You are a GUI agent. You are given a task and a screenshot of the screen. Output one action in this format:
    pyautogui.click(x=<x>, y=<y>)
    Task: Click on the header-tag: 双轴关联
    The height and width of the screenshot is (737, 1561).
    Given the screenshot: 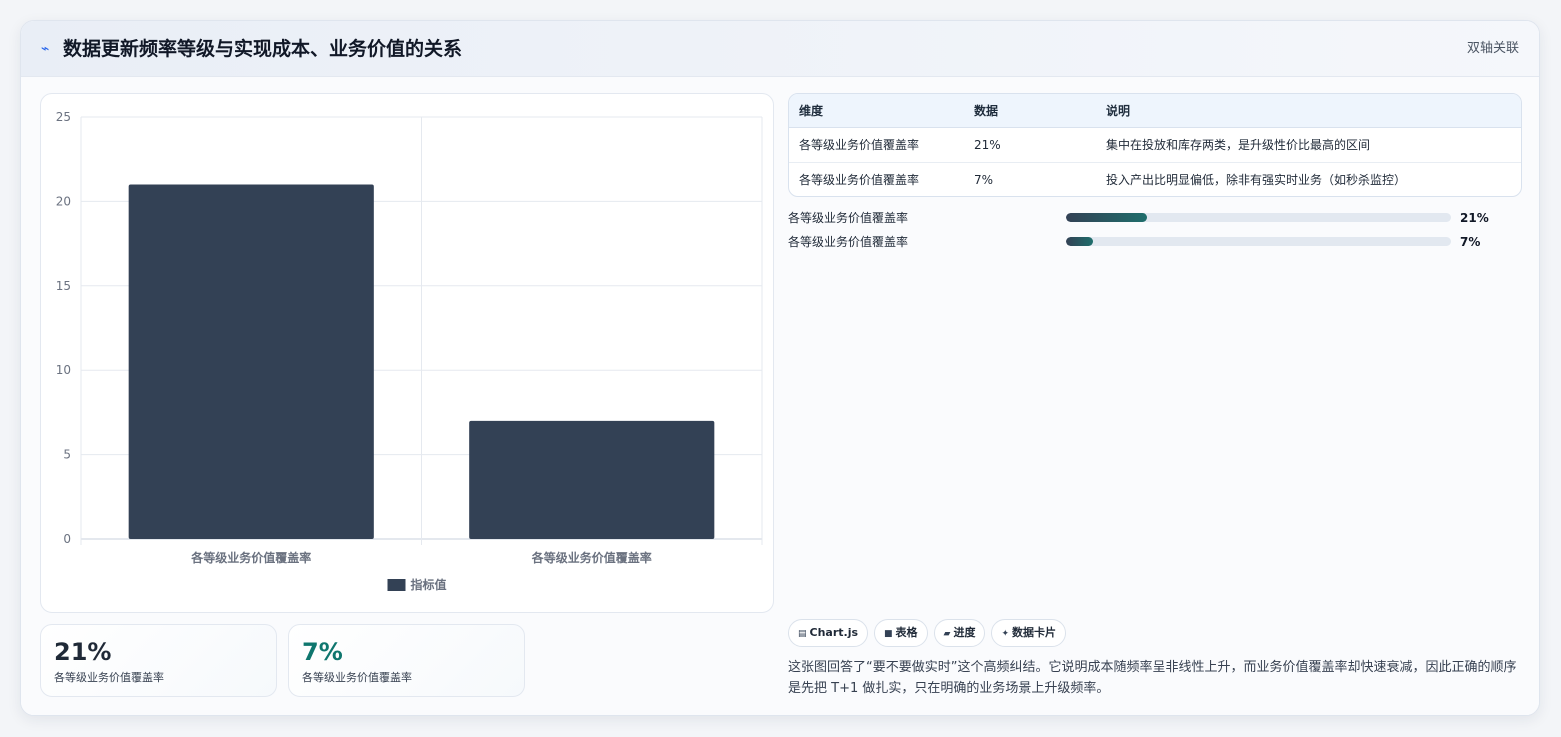 What is the action you would take?
    pyautogui.click(x=1492, y=48)
    